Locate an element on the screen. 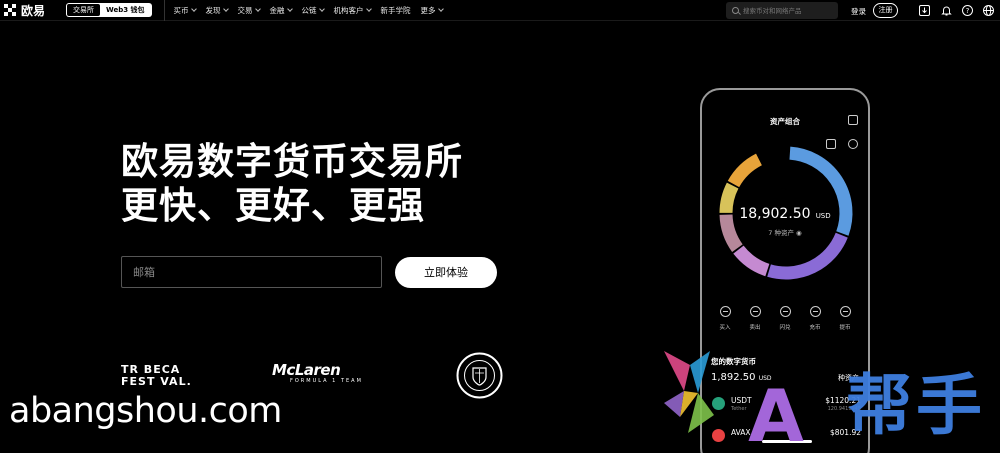 This screenshot has width=1000, height=453. menu-item-discover: 发现 is located at coordinates (217, 10).